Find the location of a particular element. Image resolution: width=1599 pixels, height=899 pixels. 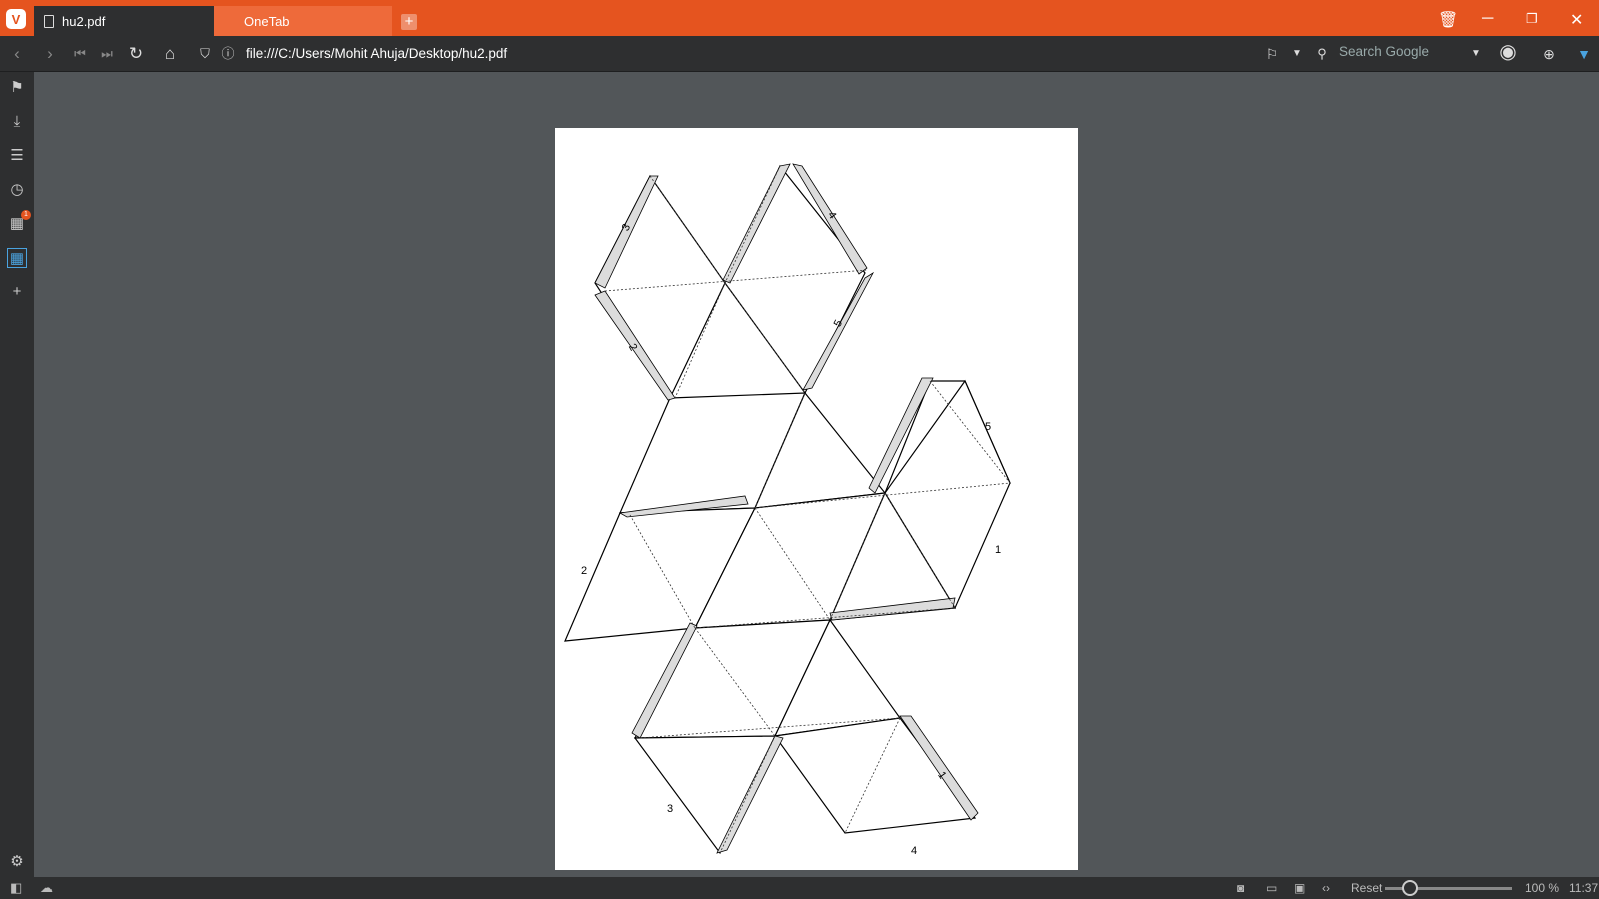

edge-label: 4 is located at coordinates (914, 851).